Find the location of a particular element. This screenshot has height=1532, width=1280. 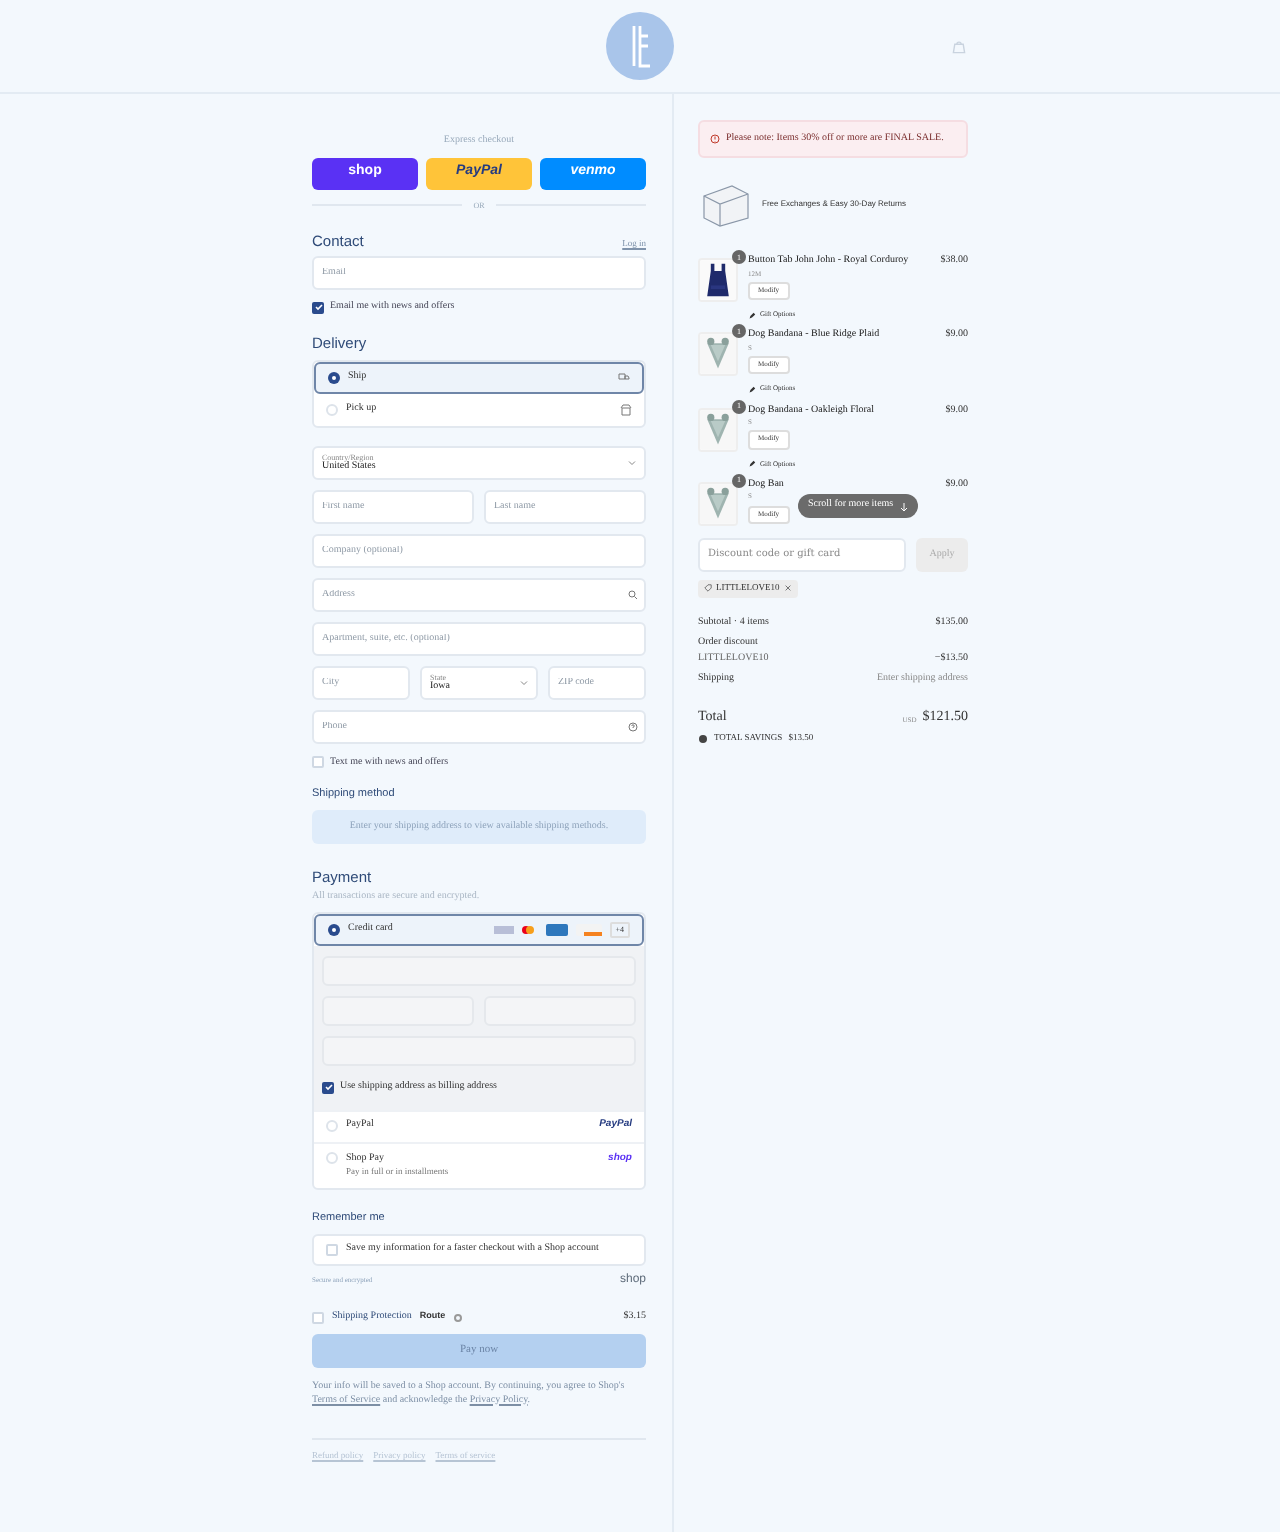

card-logos-icon is located at coordinates (548, 930).